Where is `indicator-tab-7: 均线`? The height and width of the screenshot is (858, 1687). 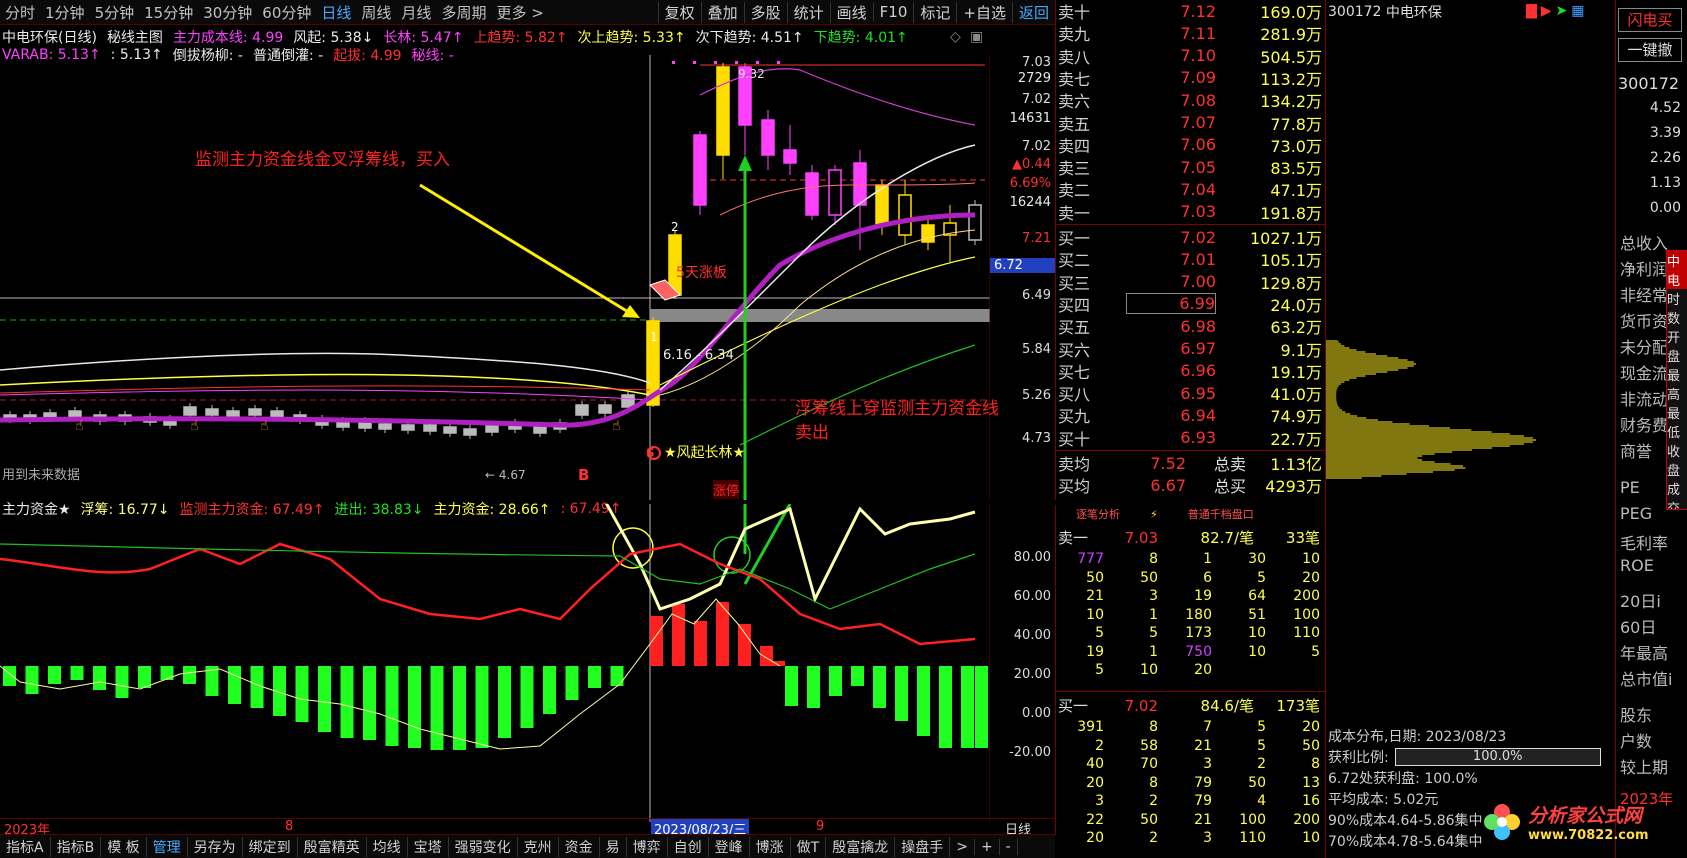 indicator-tab-7: 均线 is located at coordinates (387, 846).